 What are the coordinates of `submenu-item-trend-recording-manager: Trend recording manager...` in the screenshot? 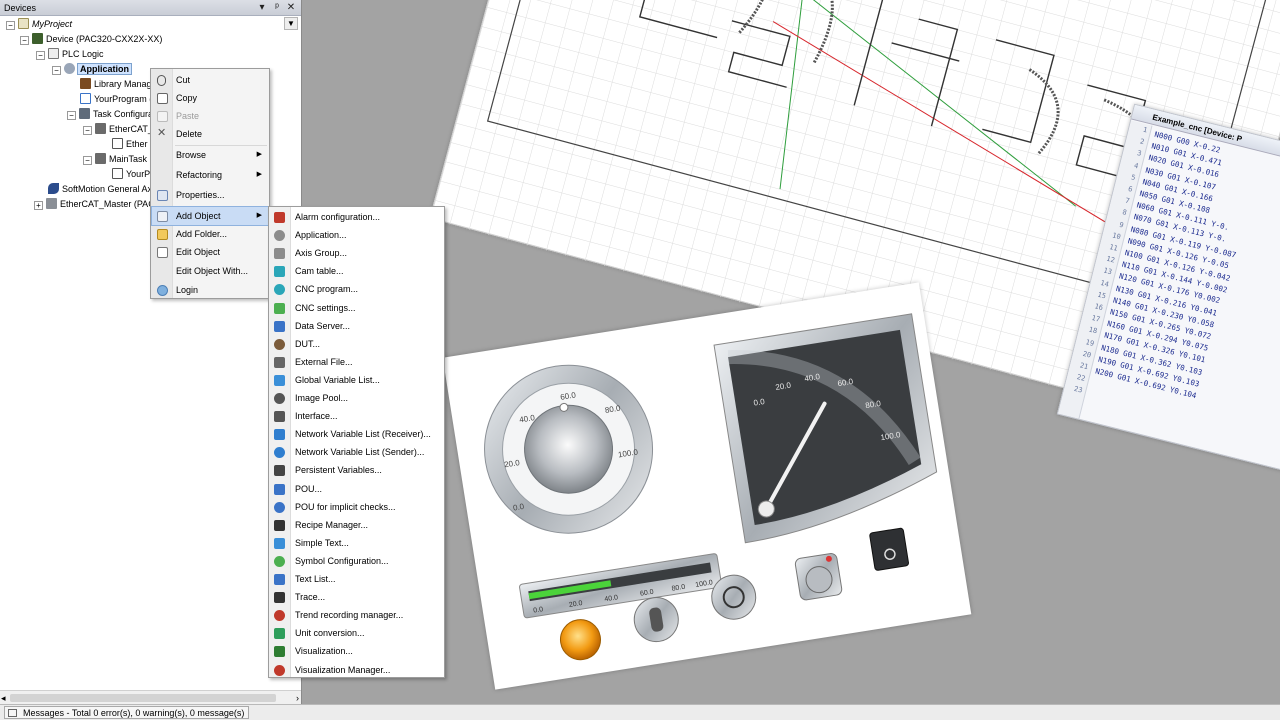 It's located at (356, 615).